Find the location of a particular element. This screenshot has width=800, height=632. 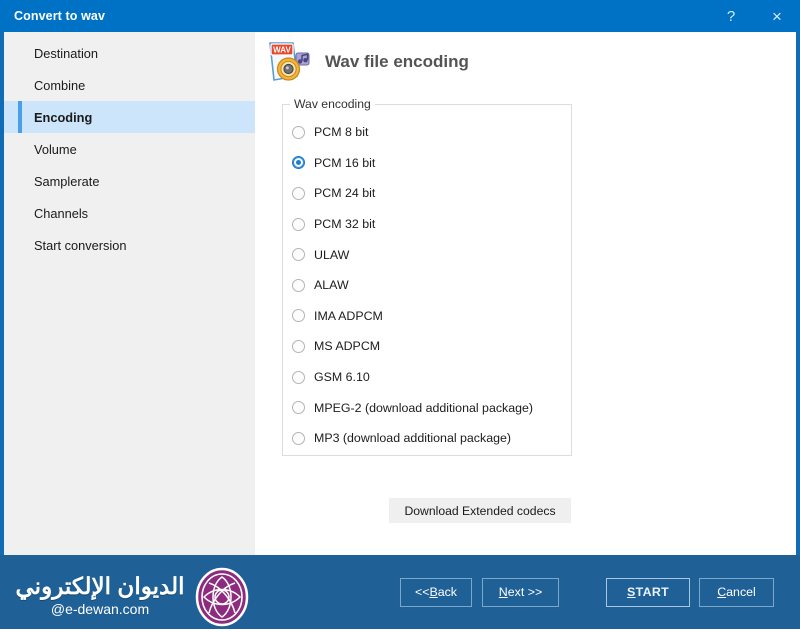

cancel-label-post: ancel is located at coordinates (741, 592).